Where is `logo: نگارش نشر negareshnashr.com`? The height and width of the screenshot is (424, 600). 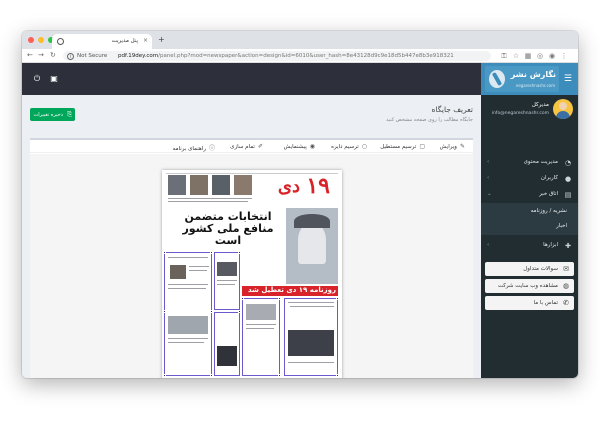 logo: نگارش نشر negareshnashr.com is located at coordinates (522, 79).